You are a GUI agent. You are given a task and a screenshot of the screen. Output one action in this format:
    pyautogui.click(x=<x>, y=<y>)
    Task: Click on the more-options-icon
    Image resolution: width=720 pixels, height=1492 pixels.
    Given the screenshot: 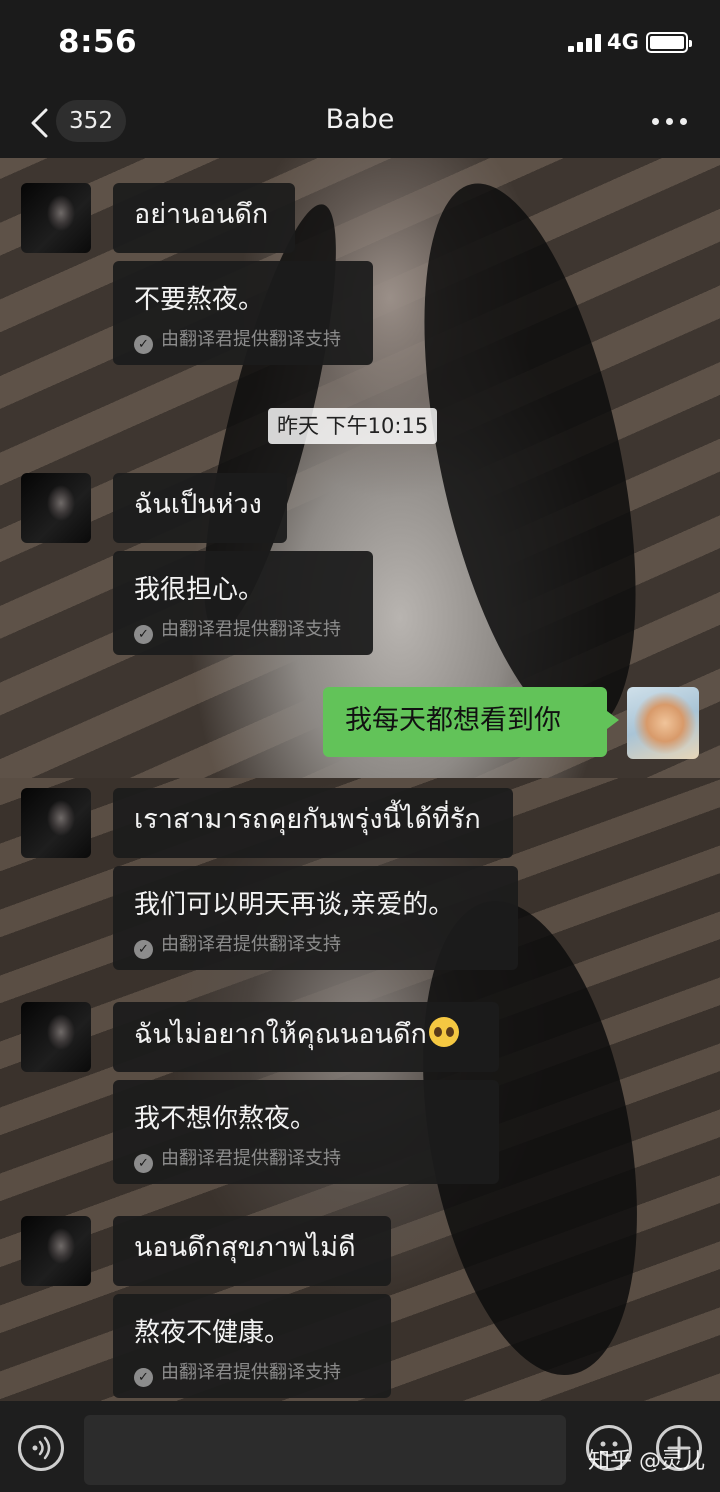 What is the action you would take?
    pyautogui.click(x=670, y=122)
    